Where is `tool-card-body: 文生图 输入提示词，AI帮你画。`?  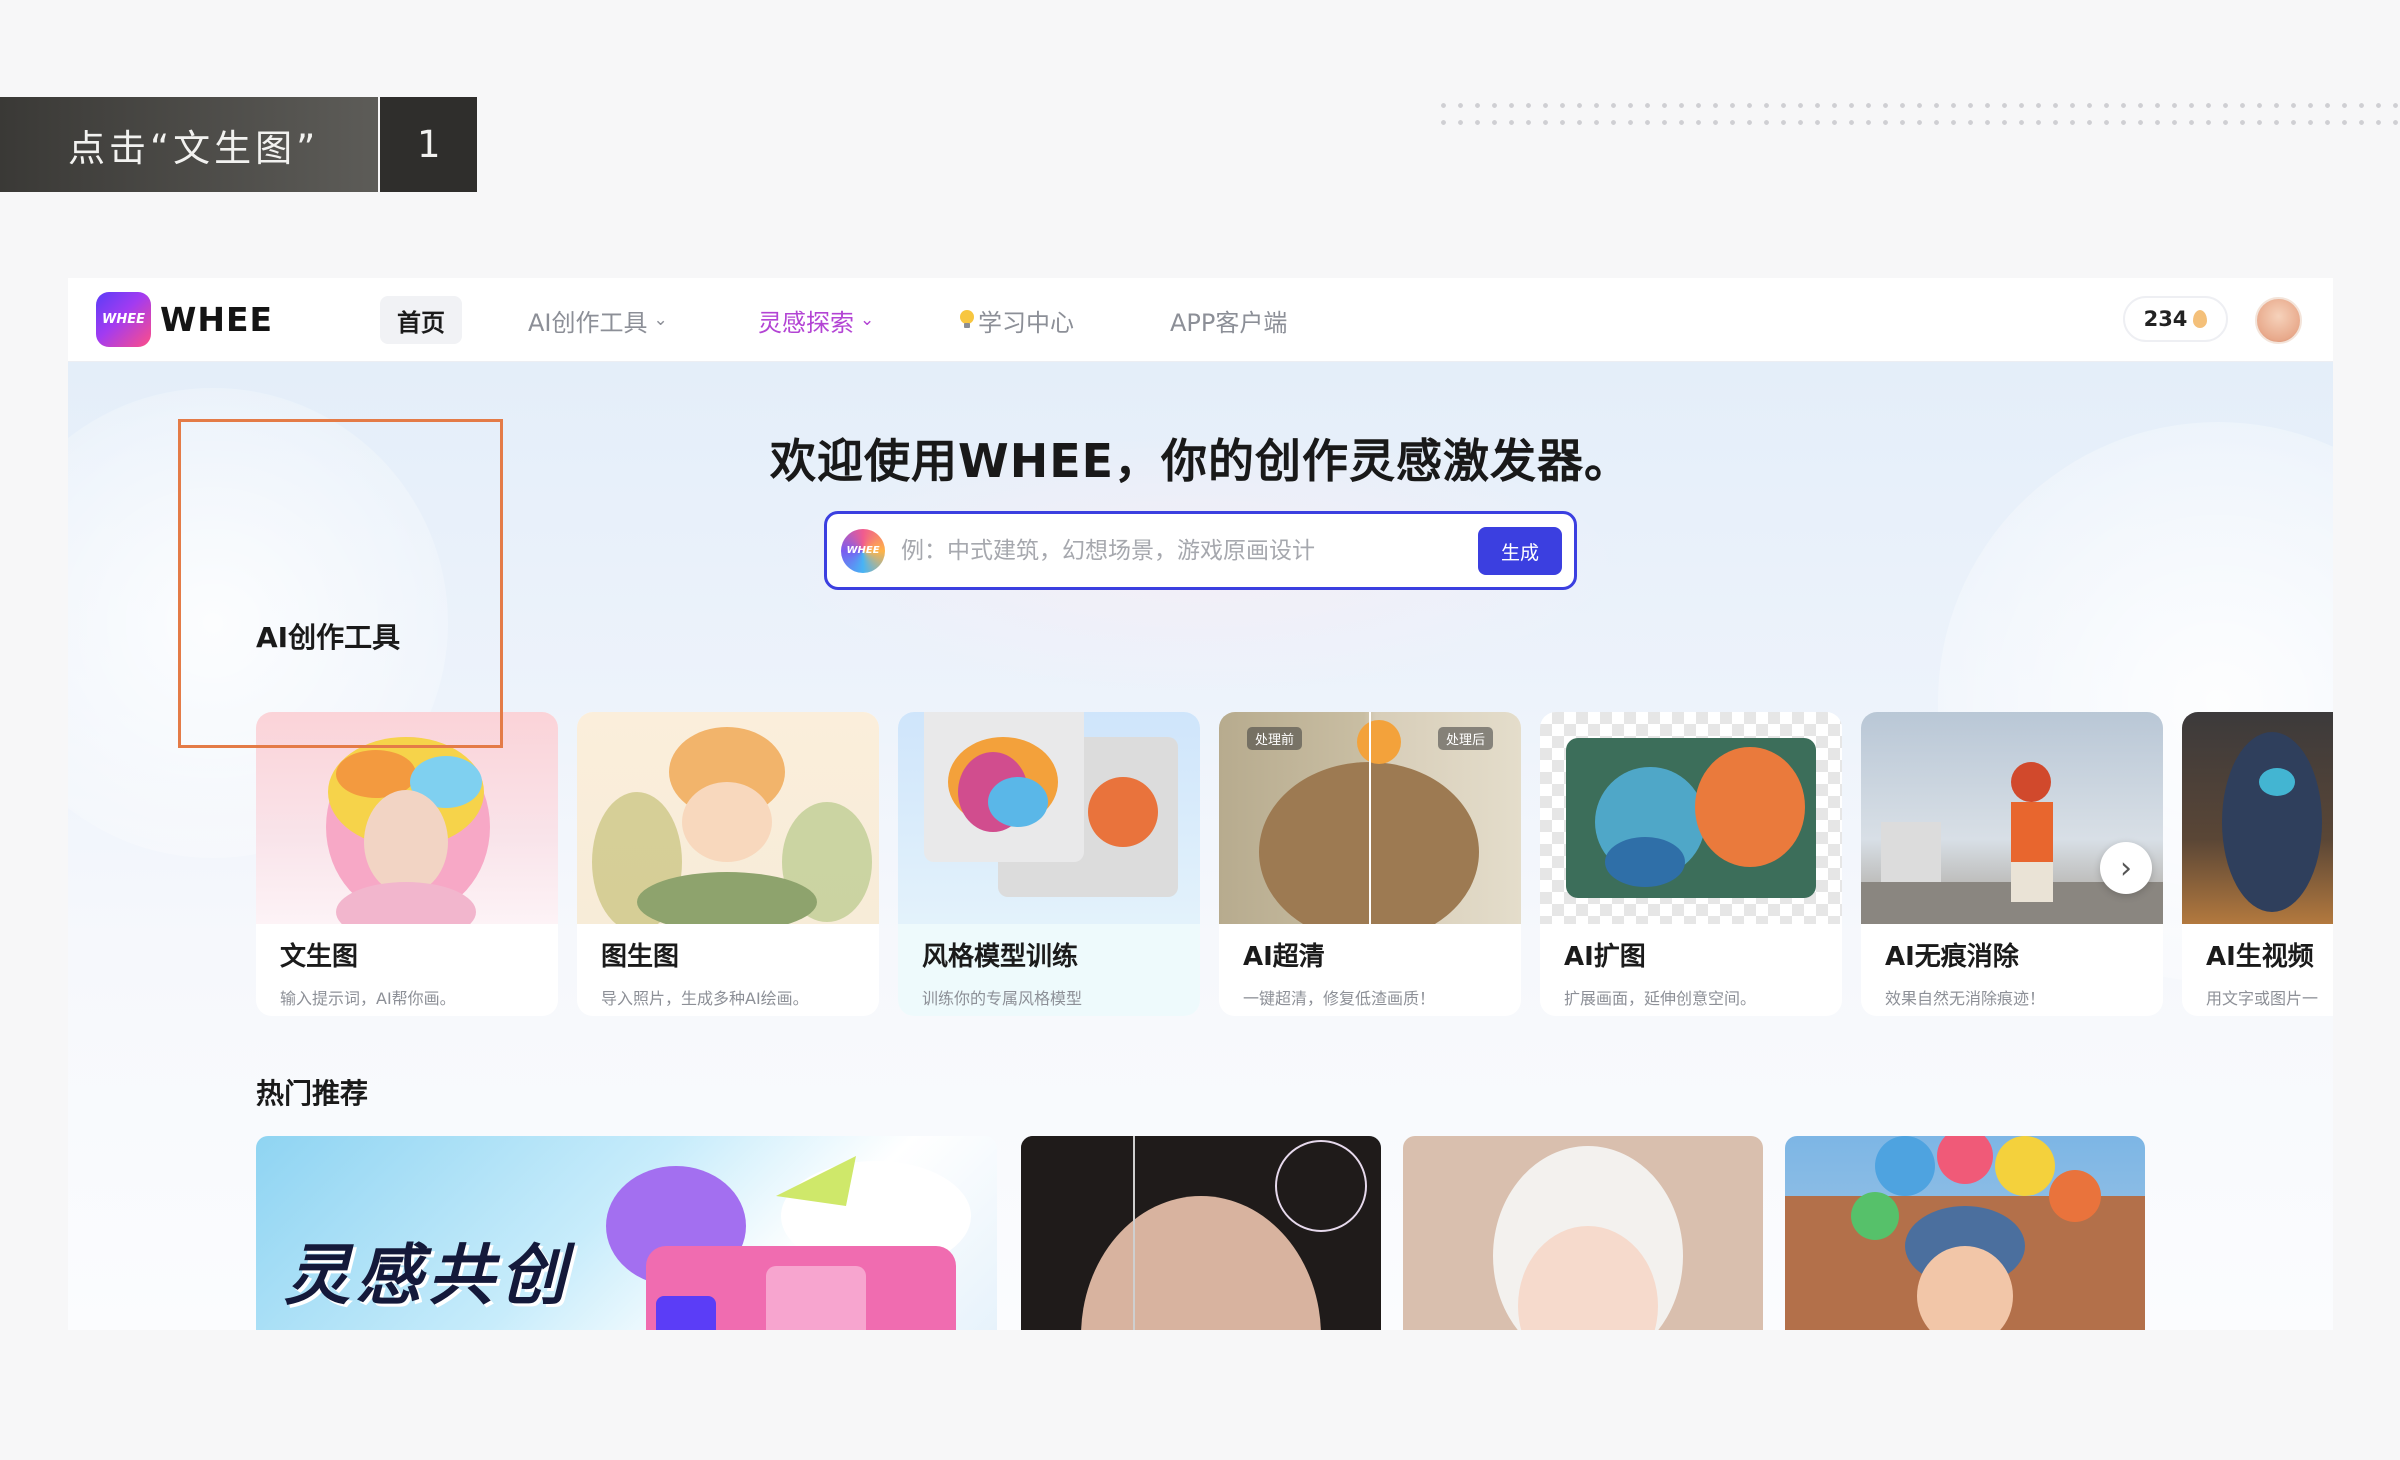 tool-card-body: 文生图 输入提示词，AI帮你画。 is located at coordinates (407, 970).